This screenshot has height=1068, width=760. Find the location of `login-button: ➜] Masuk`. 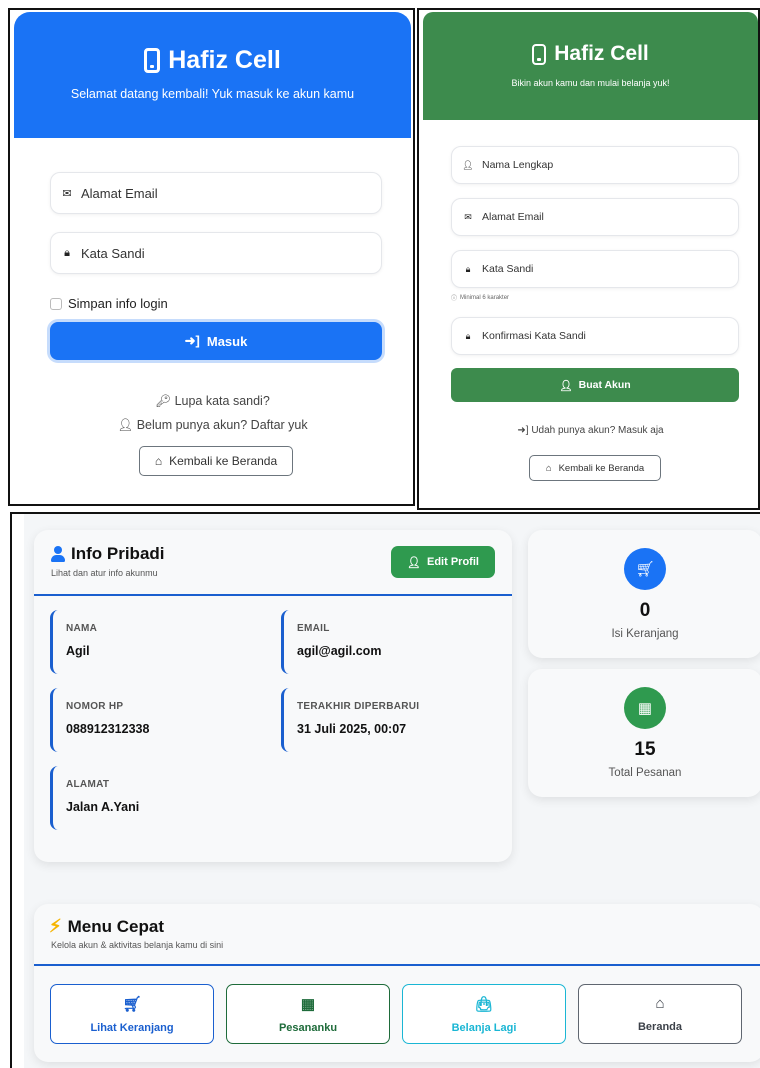

login-button: ➜] Masuk is located at coordinates (216, 341).